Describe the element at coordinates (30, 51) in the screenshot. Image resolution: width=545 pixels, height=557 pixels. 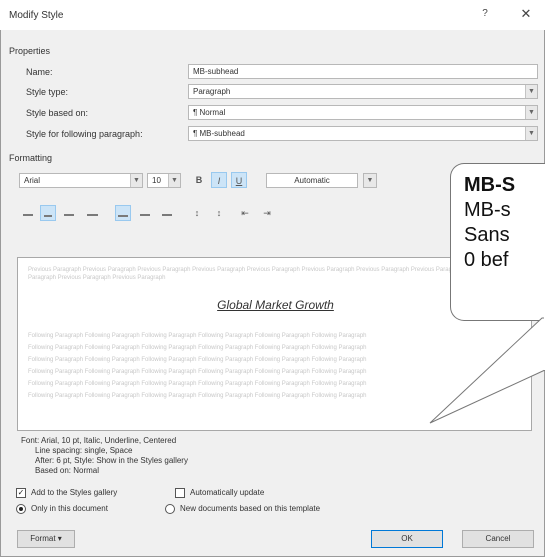
I see `properties-section-label: Properties` at that location.